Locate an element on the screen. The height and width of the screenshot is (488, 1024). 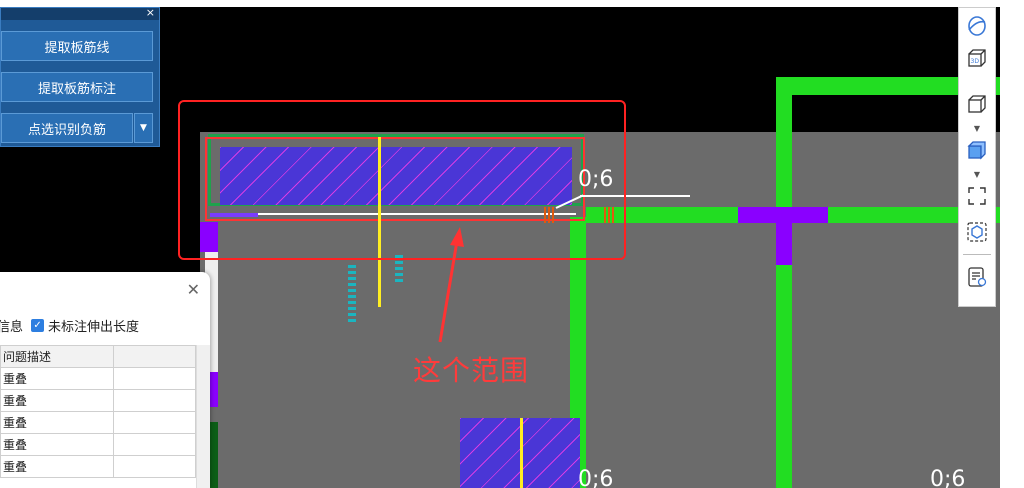
yellow-axis-lower is located at coordinates (521, 453).